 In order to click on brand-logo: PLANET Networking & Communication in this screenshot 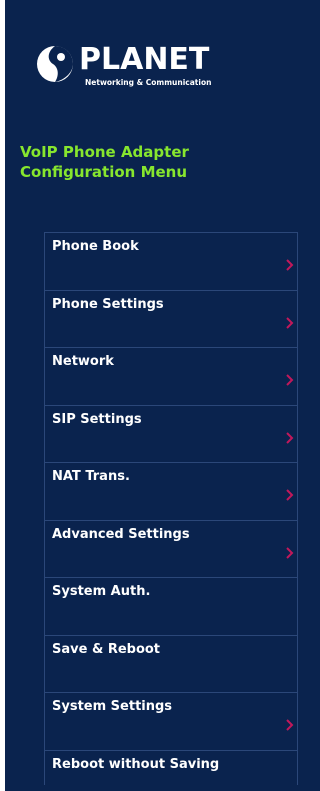, I will do `click(125, 68)`.